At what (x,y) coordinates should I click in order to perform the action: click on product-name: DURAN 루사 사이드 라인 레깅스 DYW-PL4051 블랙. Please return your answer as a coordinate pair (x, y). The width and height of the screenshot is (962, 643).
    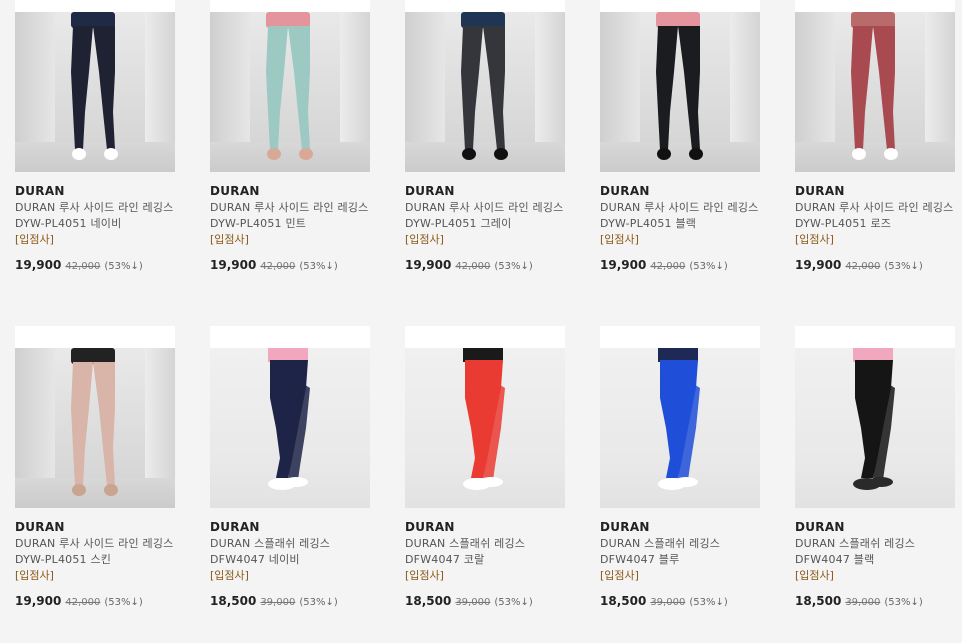
    Looking at the image, I should click on (680, 216).